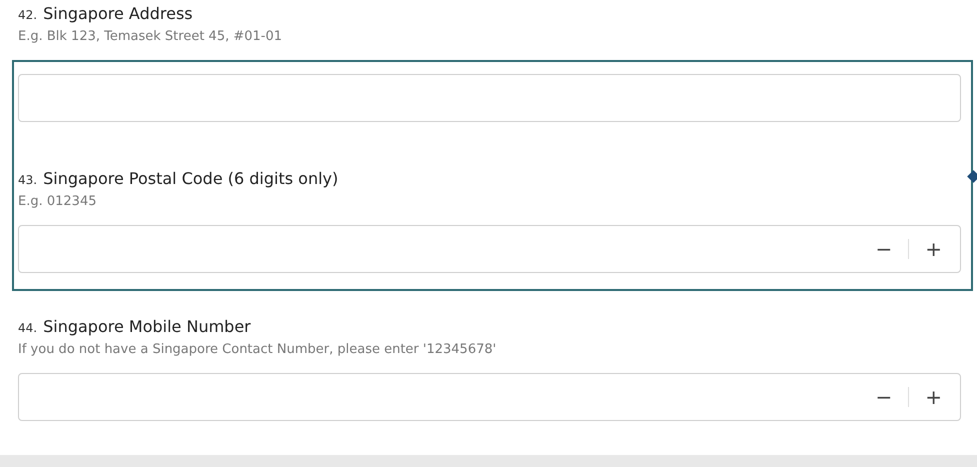  What do you see at coordinates (28, 328) in the screenshot?
I see `question-number: 44.` at bounding box center [28, 328].